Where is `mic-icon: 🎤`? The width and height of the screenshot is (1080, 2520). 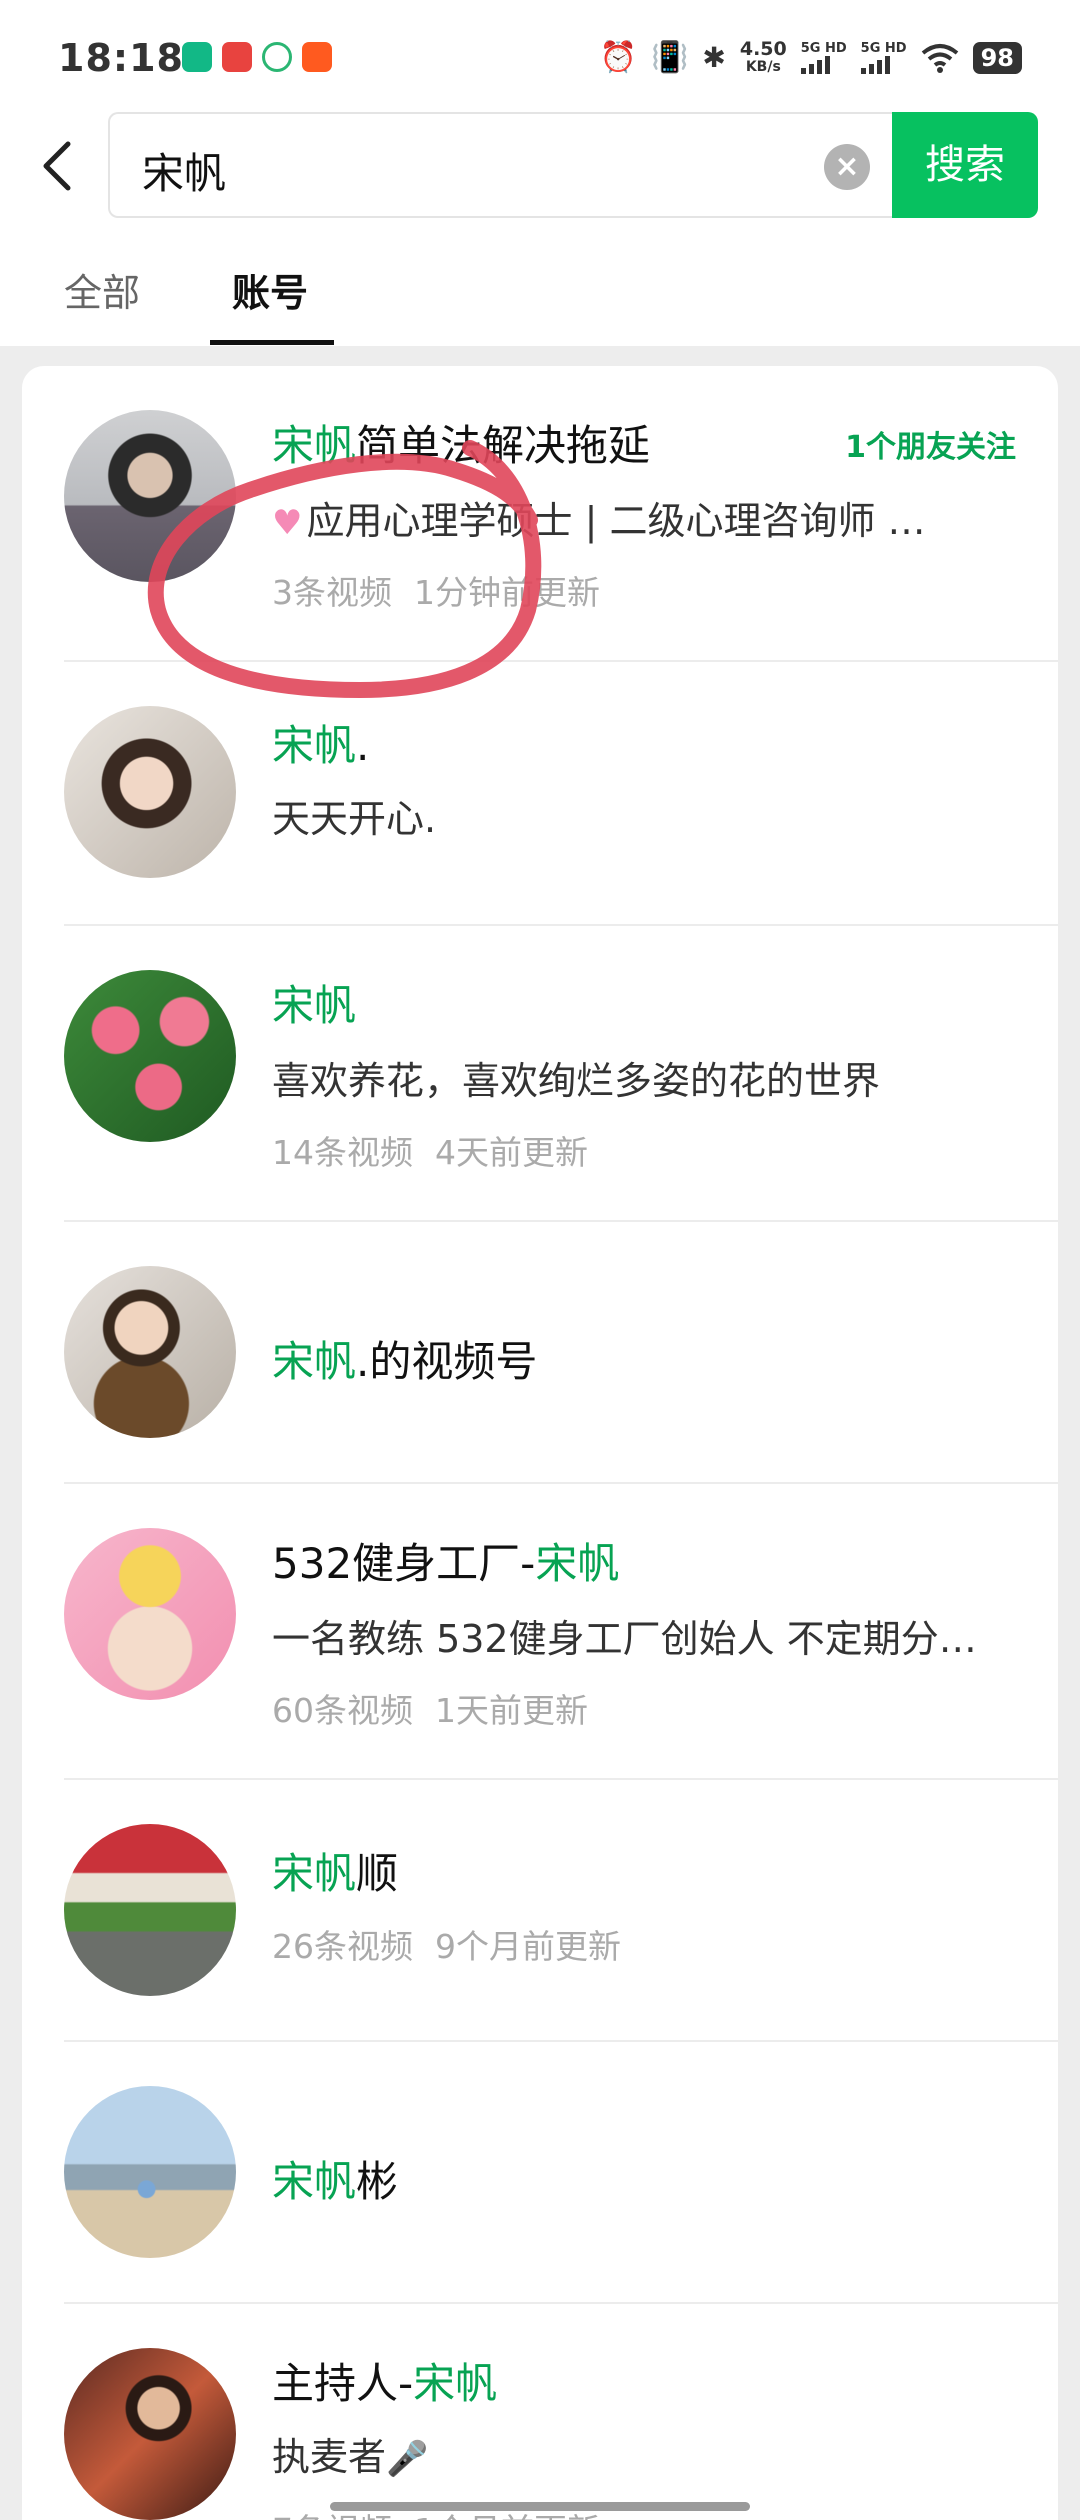
mic-icon: 🎤 is located at coordinates (407, 2459).